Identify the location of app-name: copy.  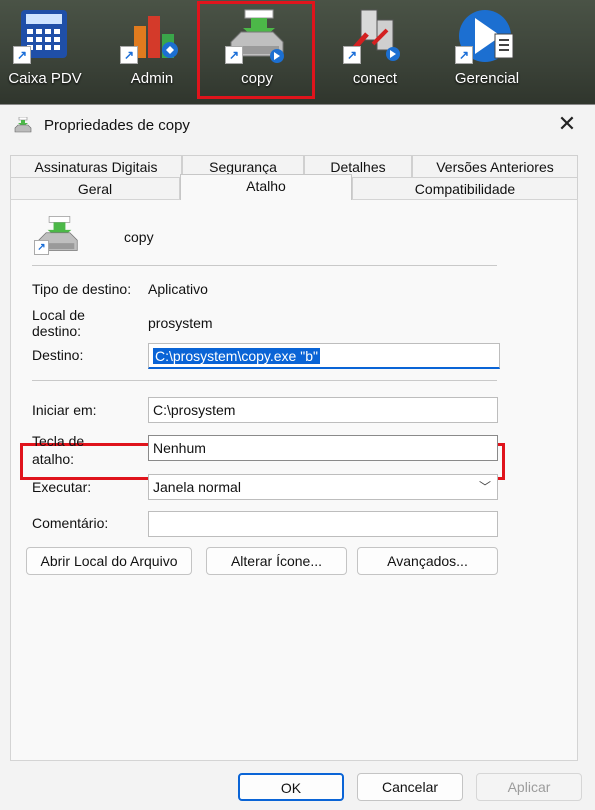
(139, 237).